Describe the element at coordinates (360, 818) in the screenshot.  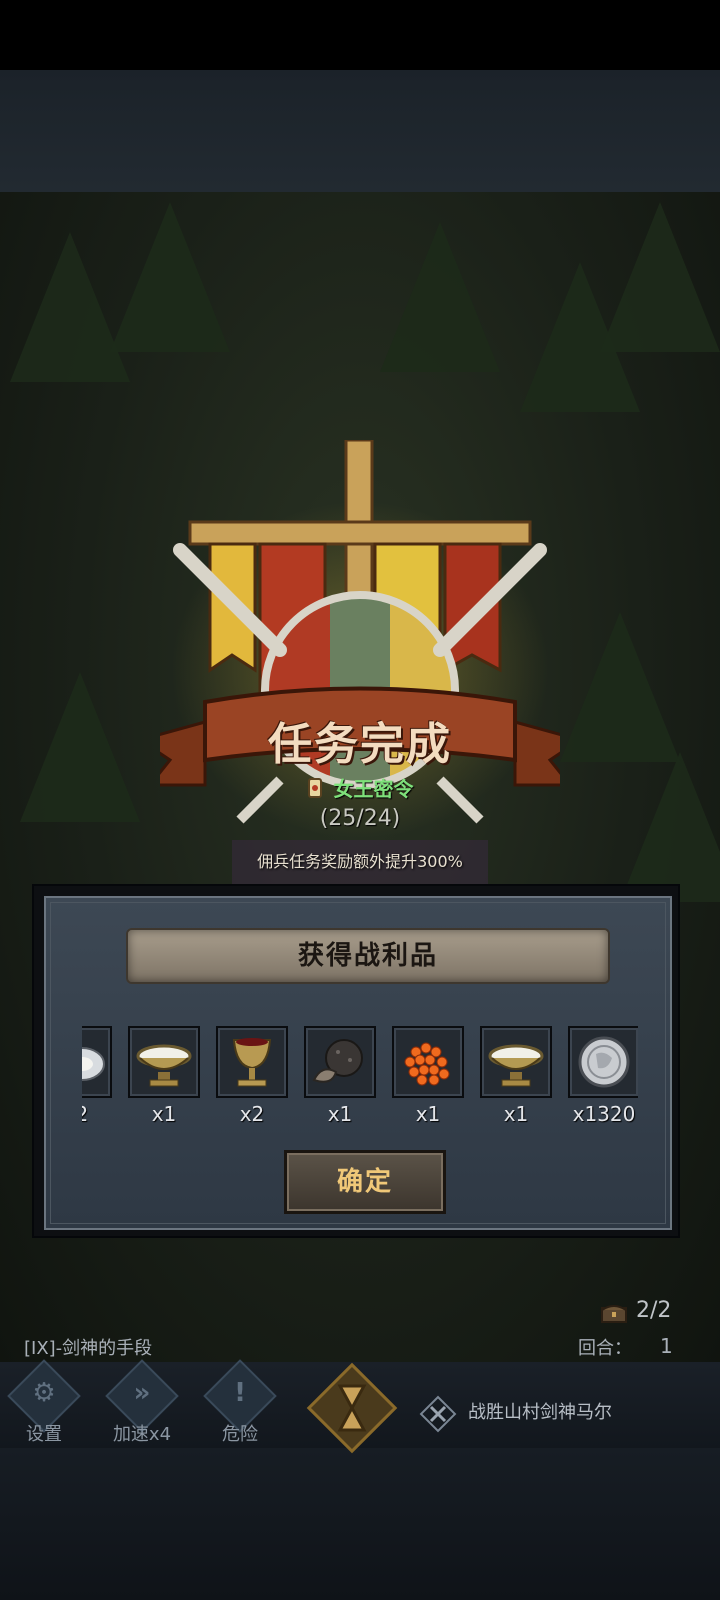
I see `quest-progress: (25/24)` at that location.